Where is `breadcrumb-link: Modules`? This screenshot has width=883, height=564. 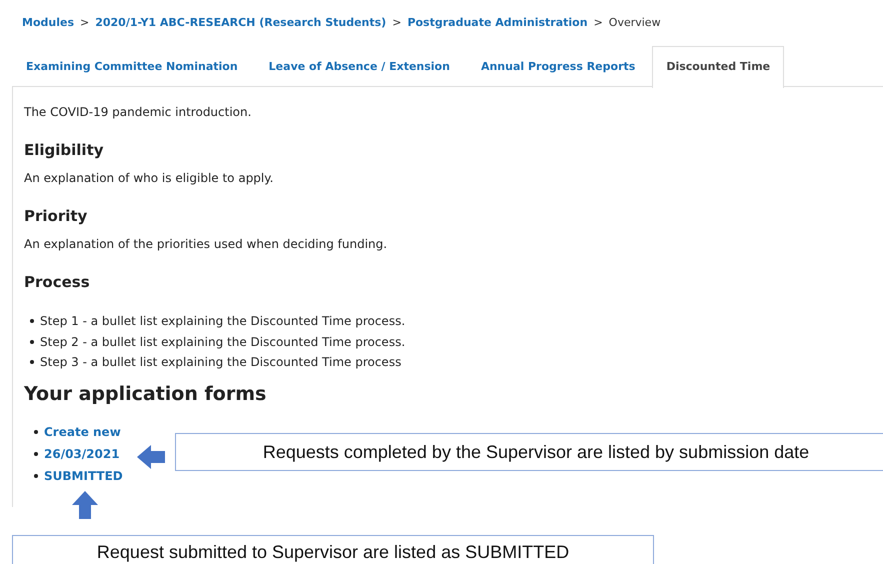
breadcrumb-link: Modules is located at coordinates (48, 22).